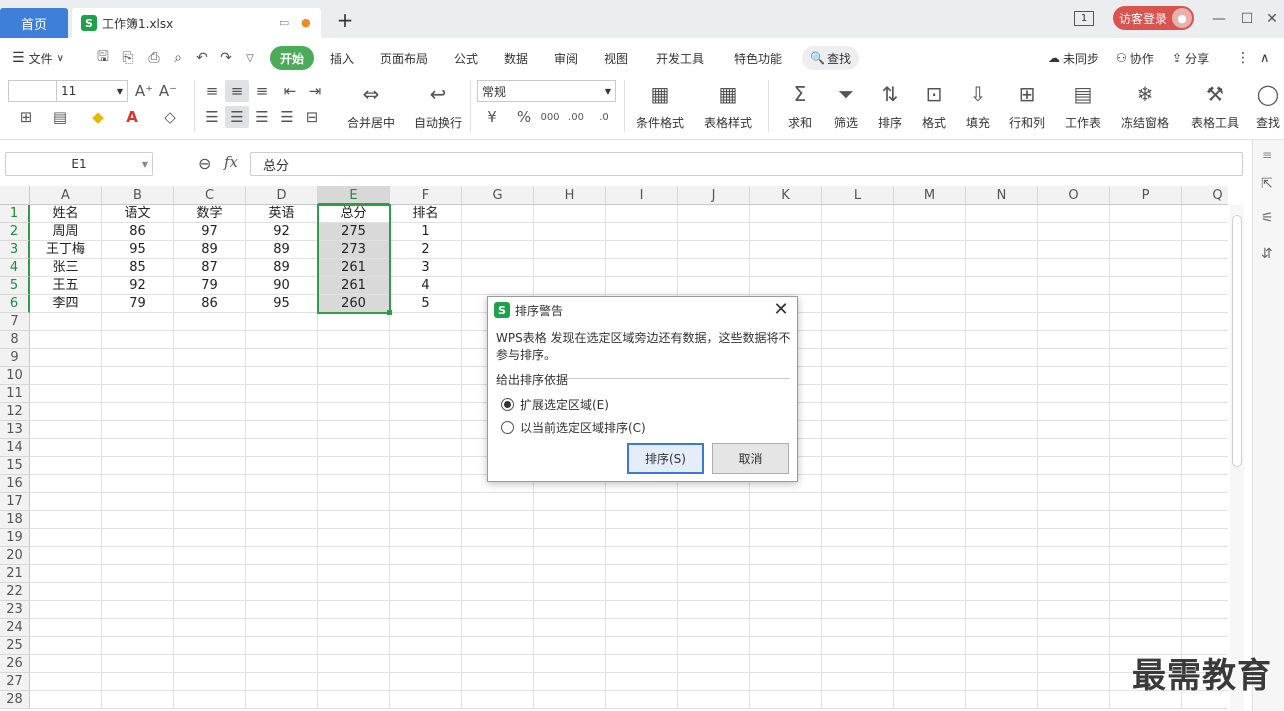  I want to click on cell-p6, so click(1146, 304).